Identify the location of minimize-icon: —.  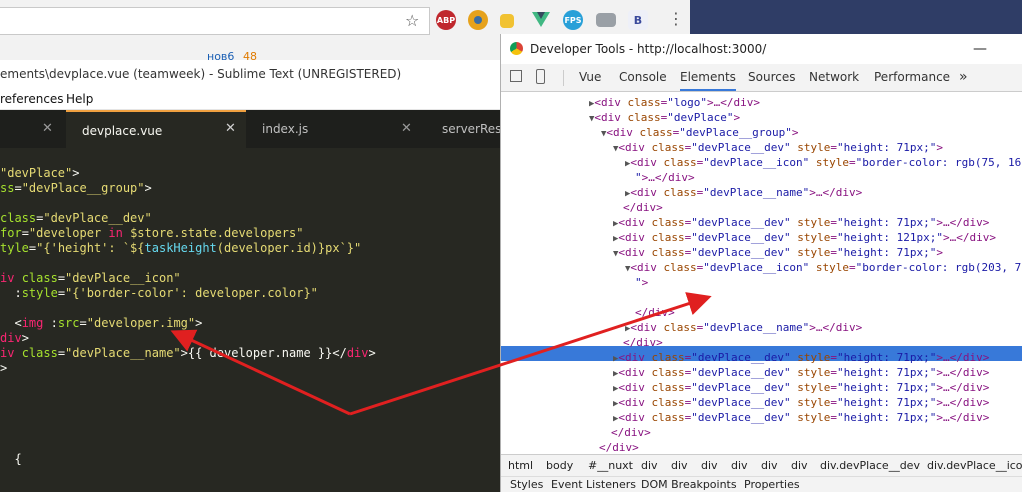
(980, 49).